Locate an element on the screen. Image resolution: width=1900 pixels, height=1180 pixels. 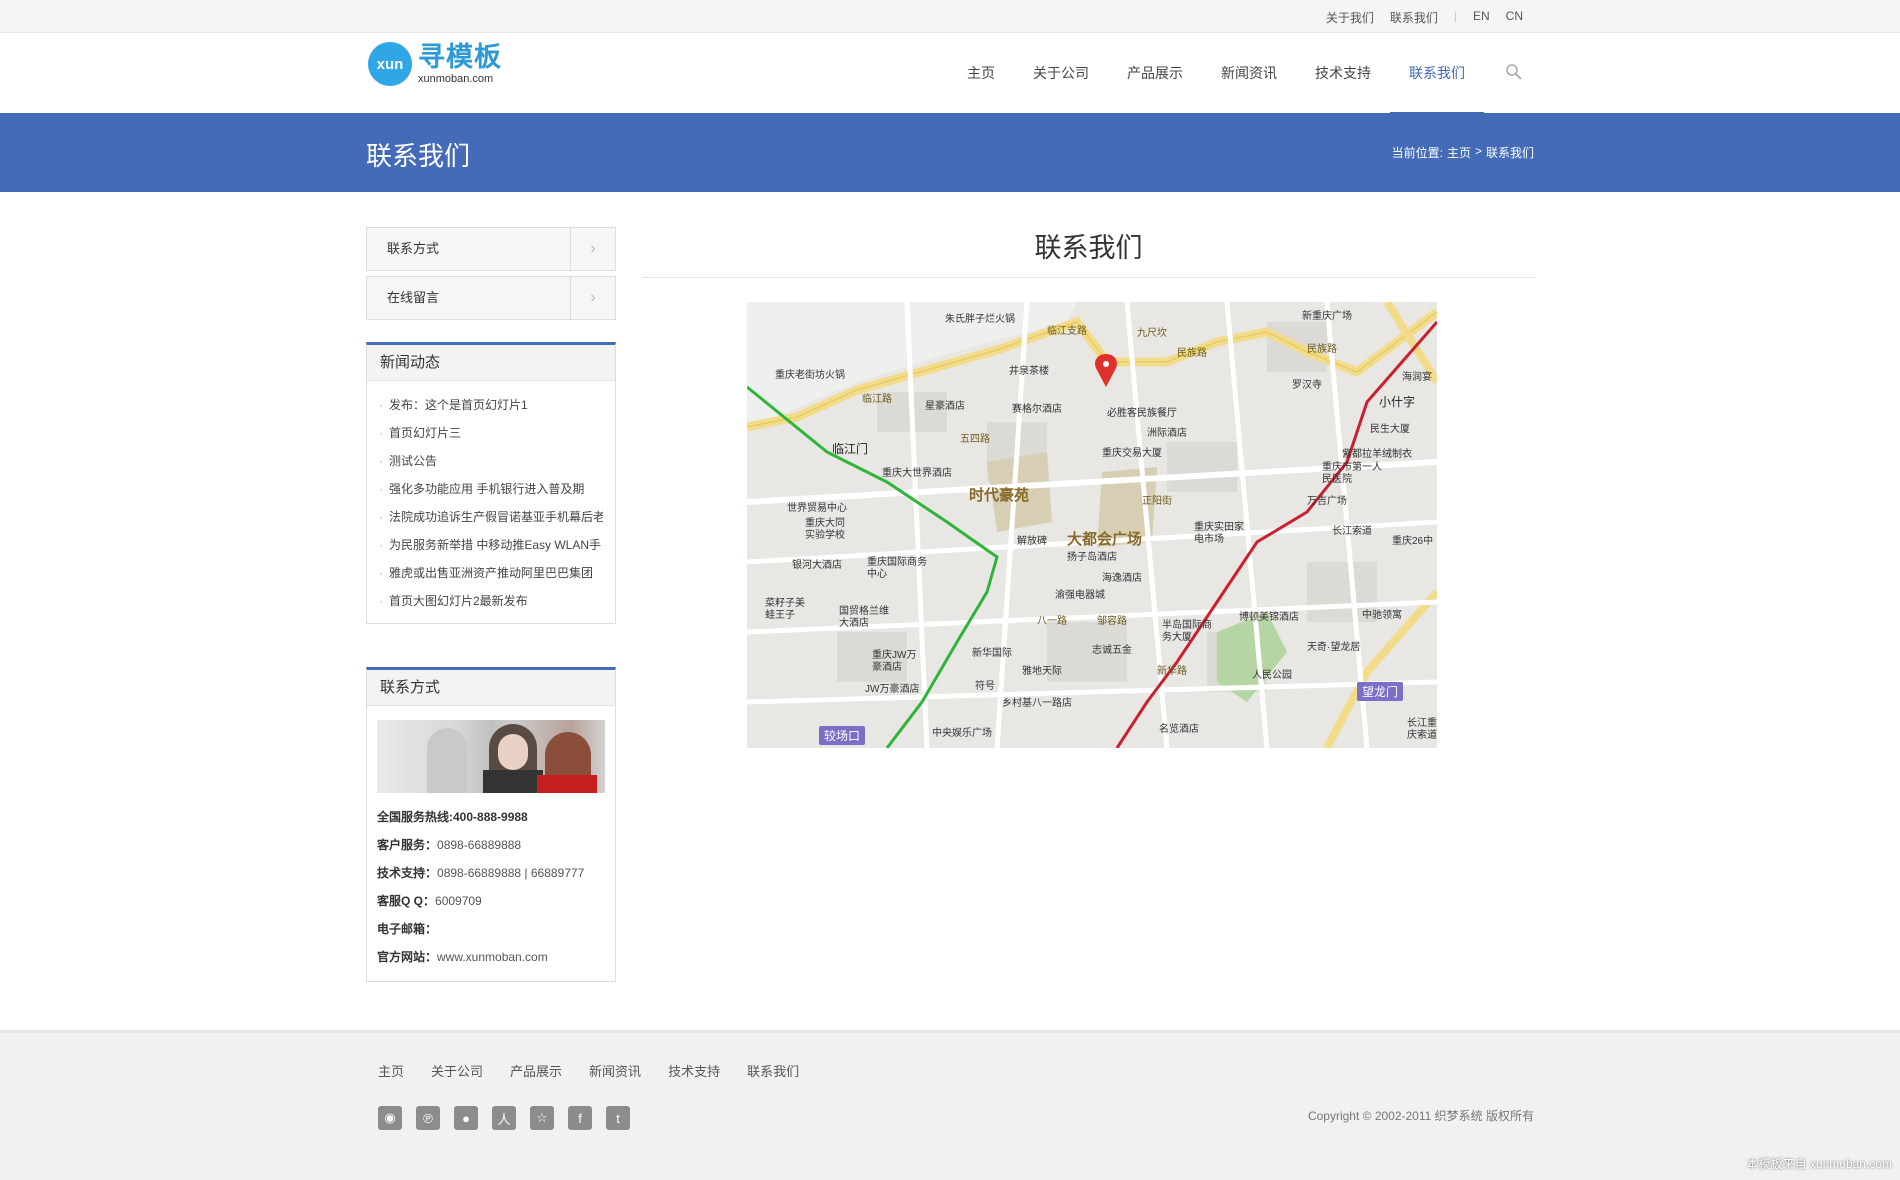
logo-text: 寻模板 xunmoban.com is located at coordinates (460, 63).